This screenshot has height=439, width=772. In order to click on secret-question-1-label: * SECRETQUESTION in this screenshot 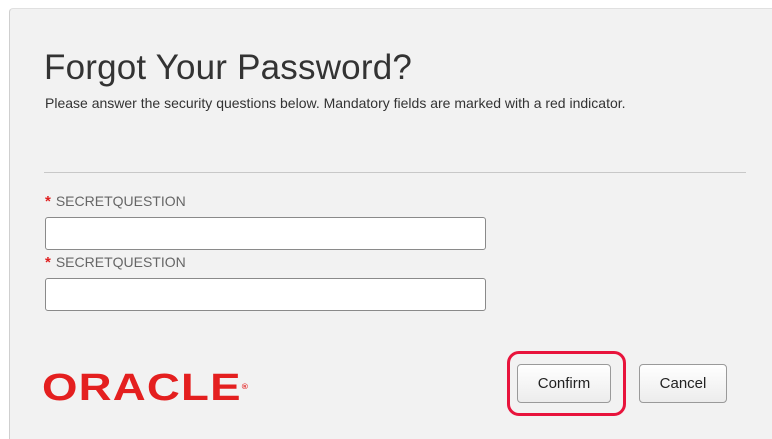, I will do `click(115, 201)`.